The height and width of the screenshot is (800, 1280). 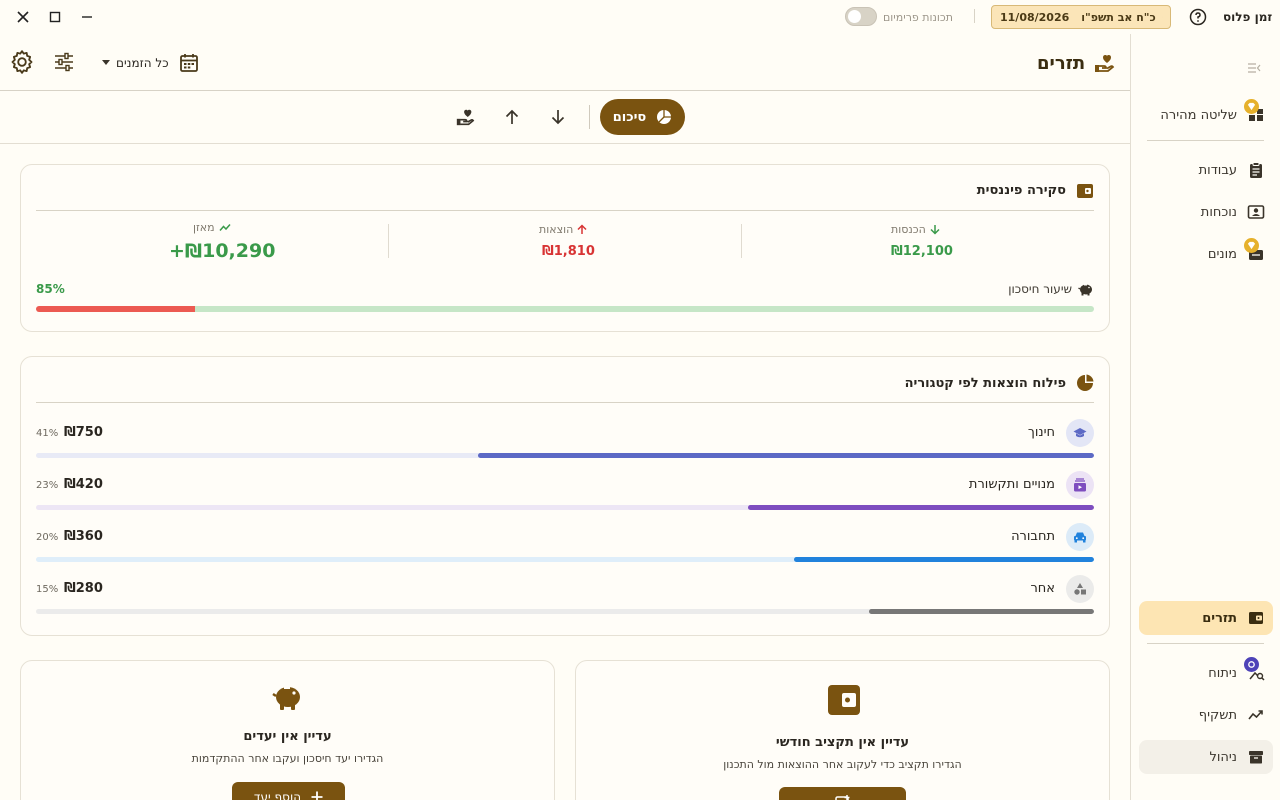 I want to click on filters-button, so click(x=64, y=62).